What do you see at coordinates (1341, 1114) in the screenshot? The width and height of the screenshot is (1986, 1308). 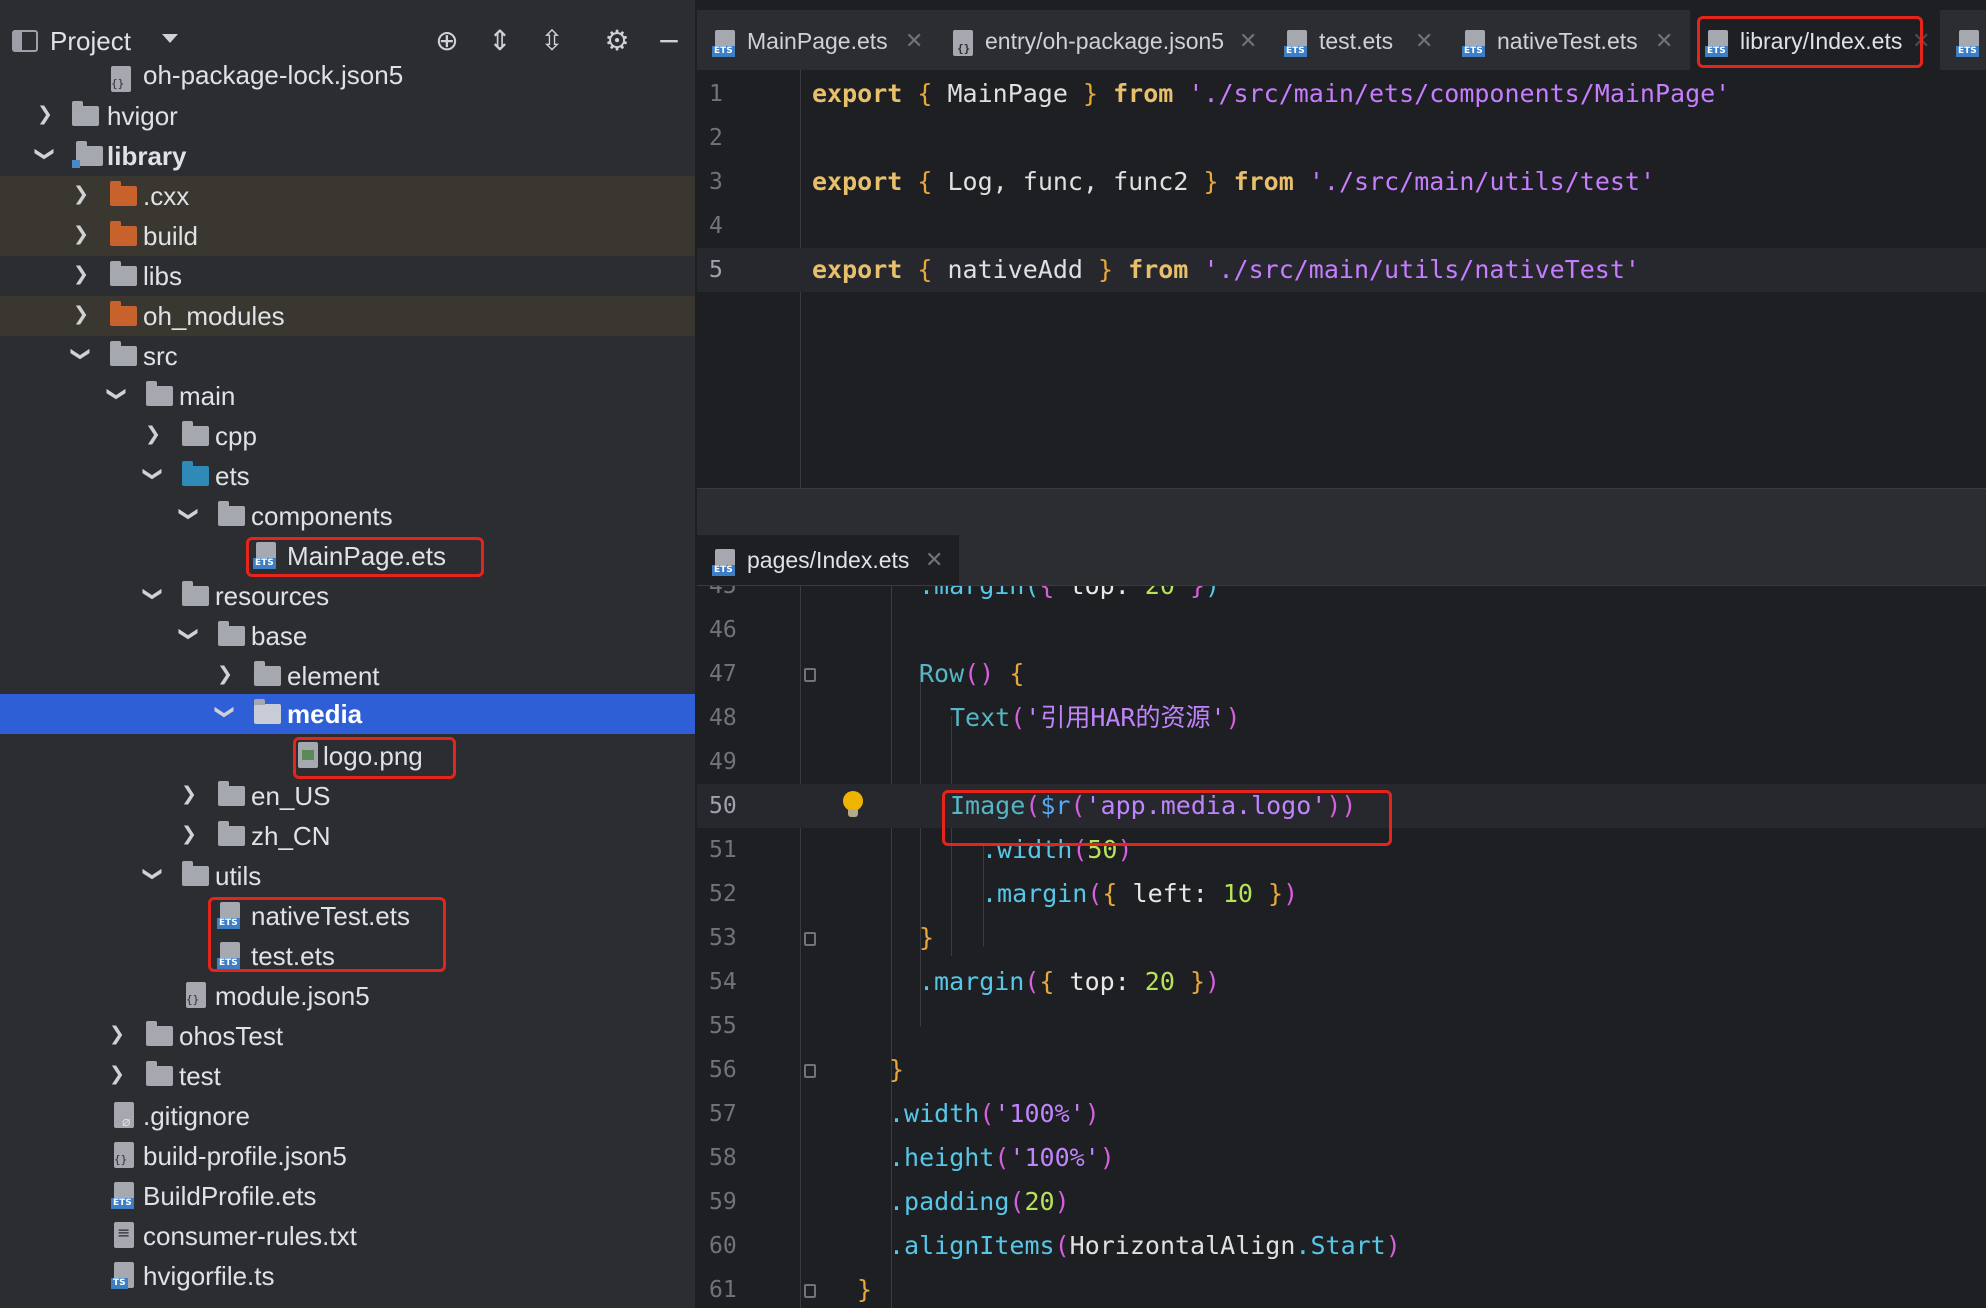 I see `code-line: 57 .width('100%')` at bounding box center [1341, 1114].